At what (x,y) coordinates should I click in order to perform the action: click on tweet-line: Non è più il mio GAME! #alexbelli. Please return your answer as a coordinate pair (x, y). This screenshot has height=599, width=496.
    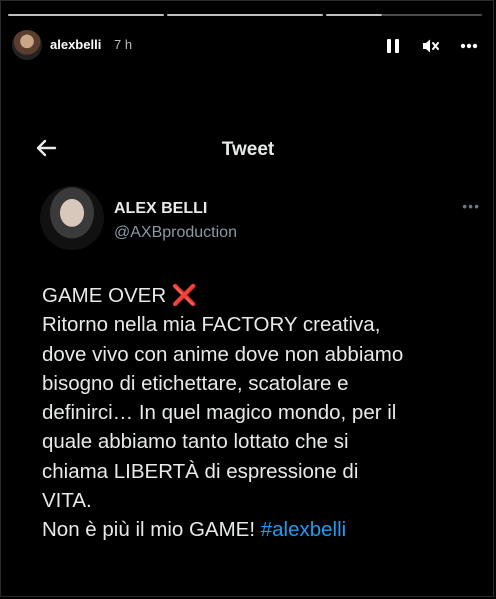
    Looking at the image, I should click on (194, 530).